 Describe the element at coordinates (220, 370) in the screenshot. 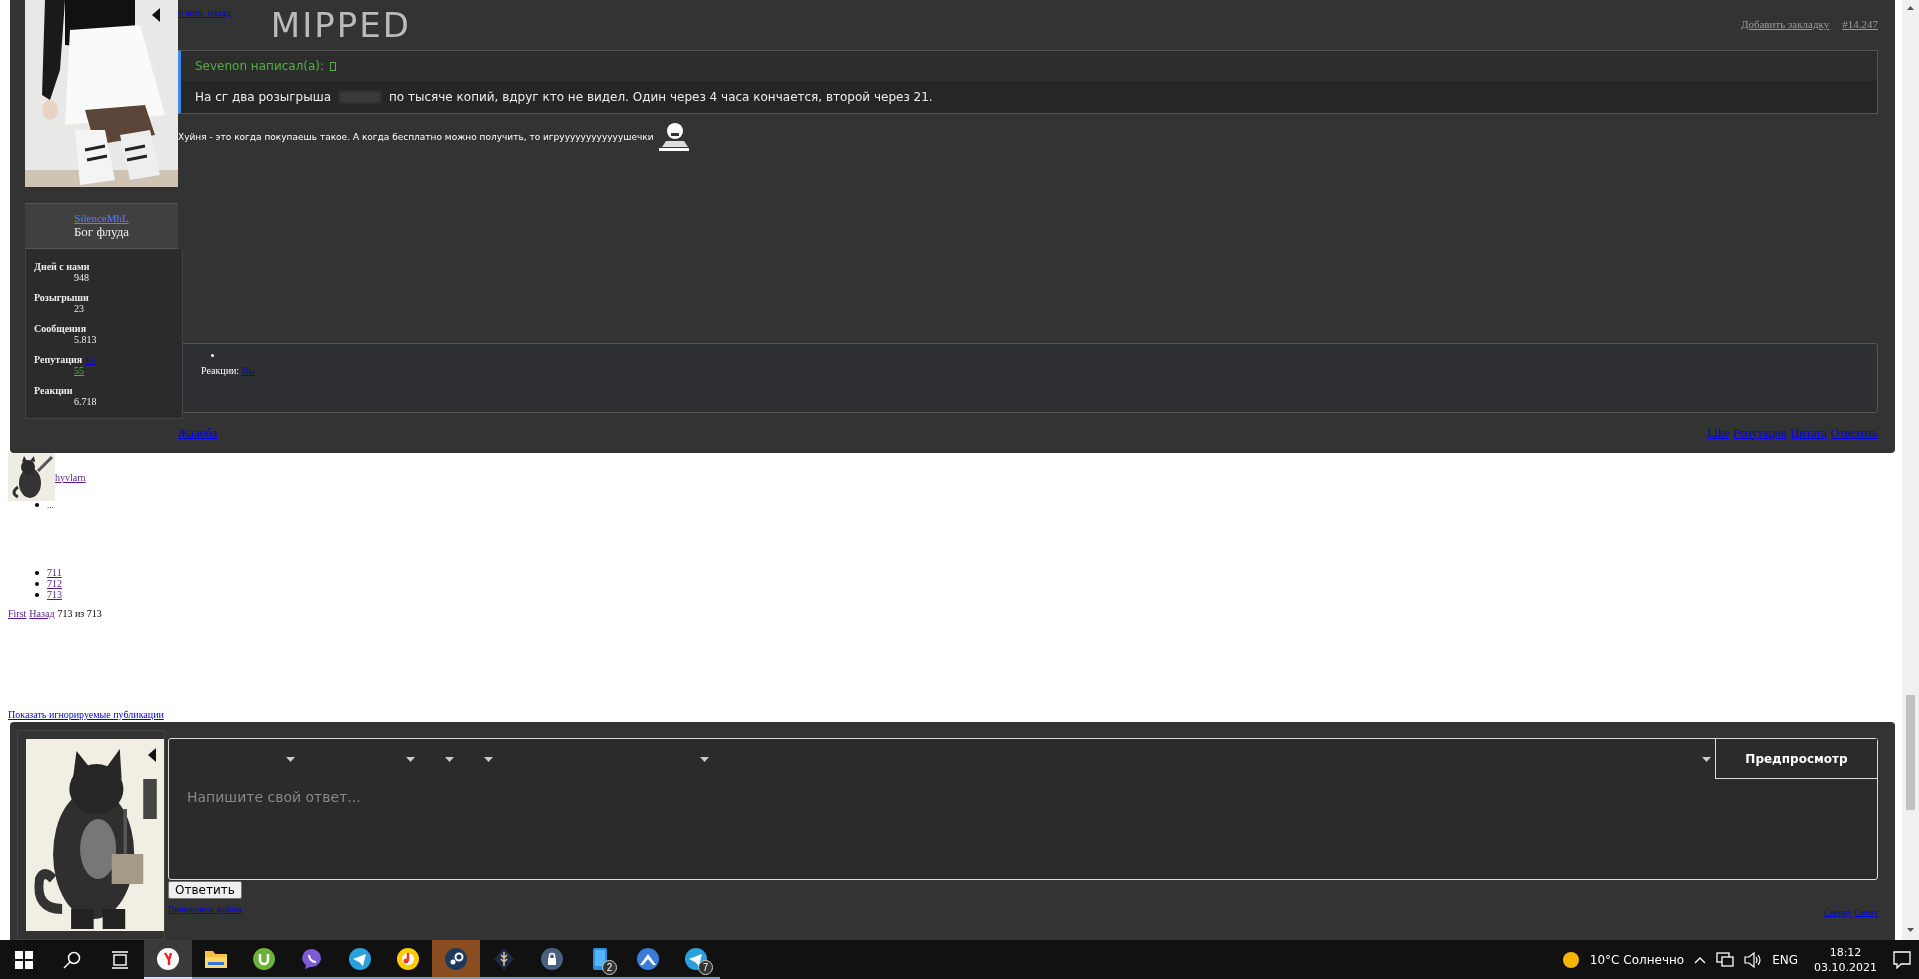

I see `reactions-label: Реакции:` at that location.